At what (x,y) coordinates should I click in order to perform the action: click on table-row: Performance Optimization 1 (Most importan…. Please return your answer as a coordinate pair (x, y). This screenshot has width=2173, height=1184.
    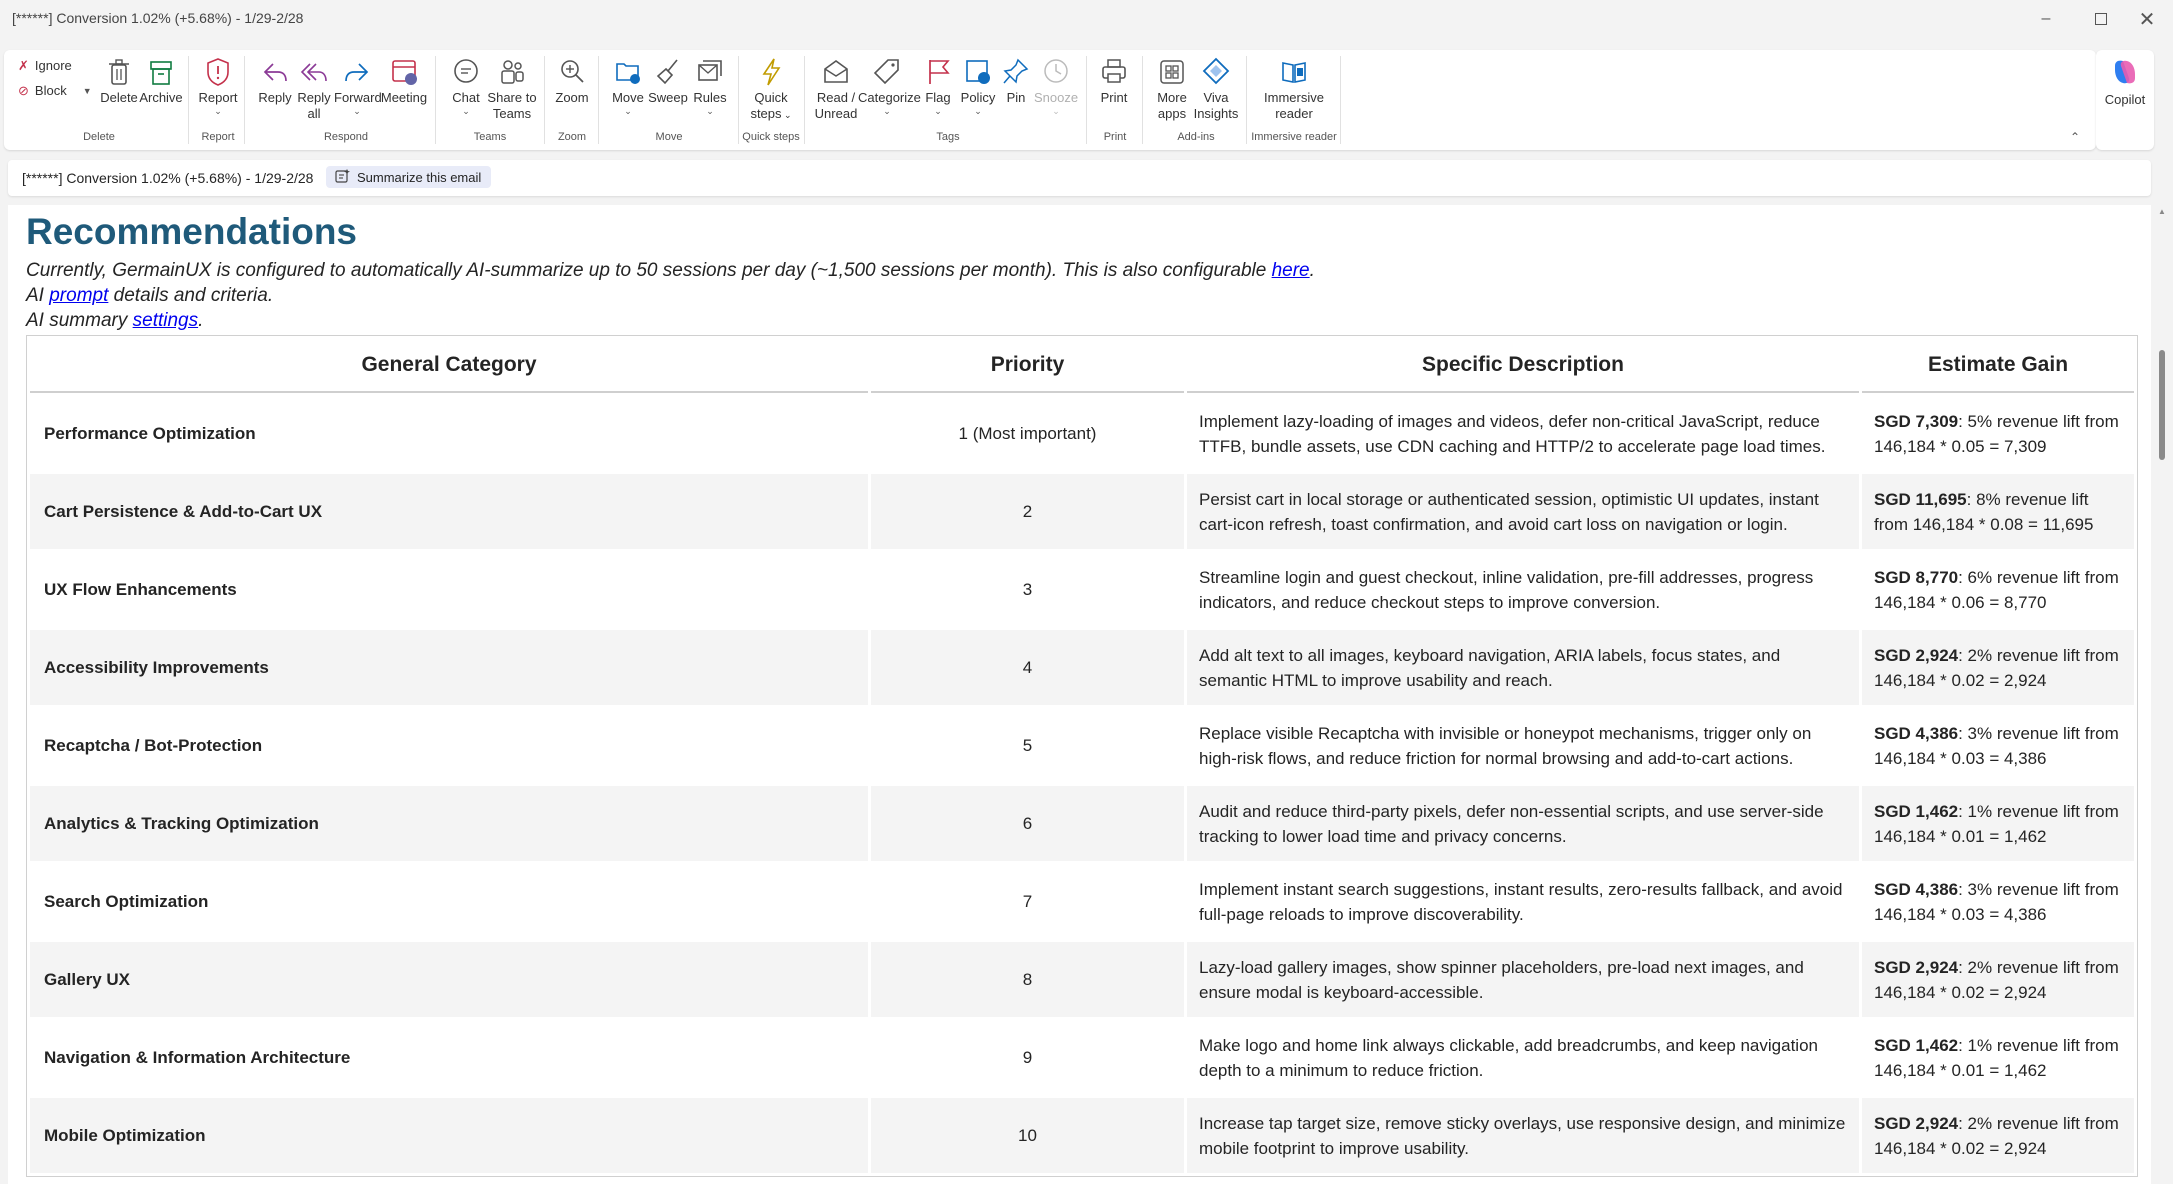
    Looking at the image, I should click on (1082, 433).